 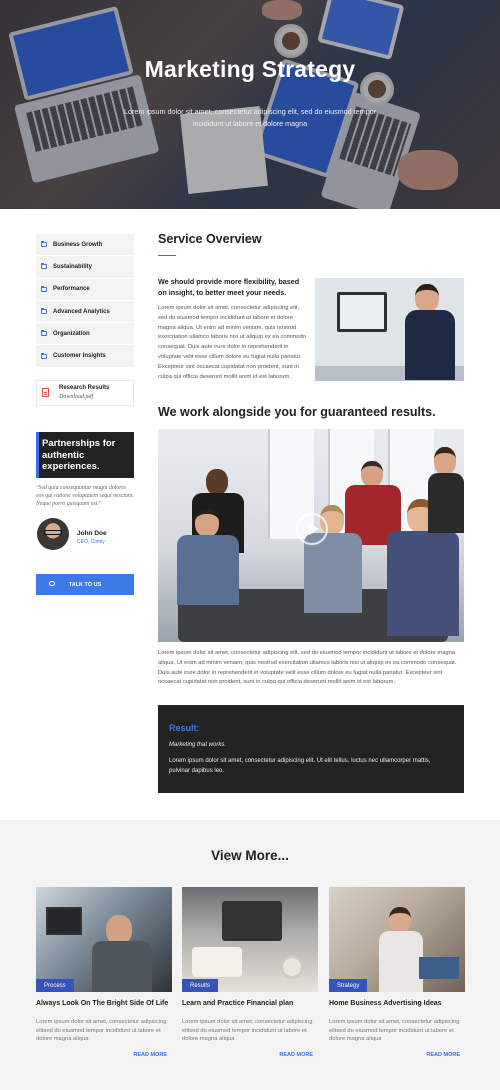 What do you see at coordinates (37, 455) in the screenshot?
I see `accent-bar` at bounding box center [37, 455].